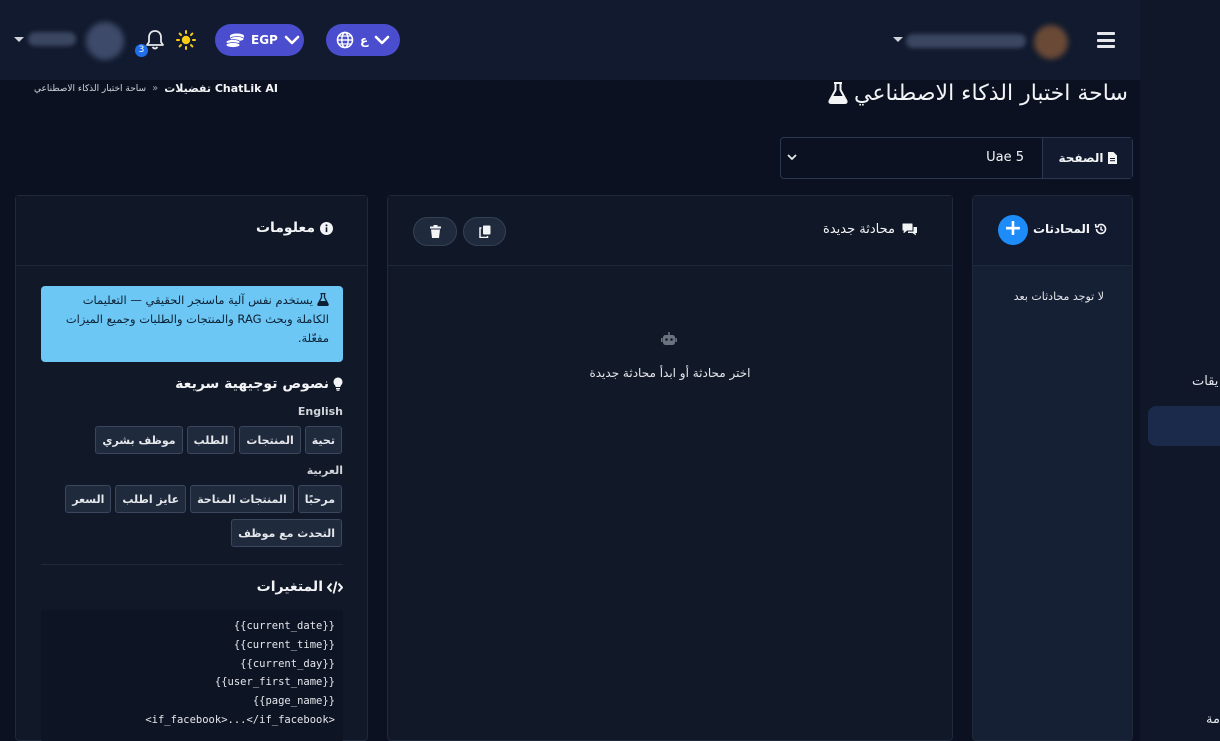 Image resolution: width=1220 pixels, height=741 pixels. I want to click on file-icon, so click(1112, 158).